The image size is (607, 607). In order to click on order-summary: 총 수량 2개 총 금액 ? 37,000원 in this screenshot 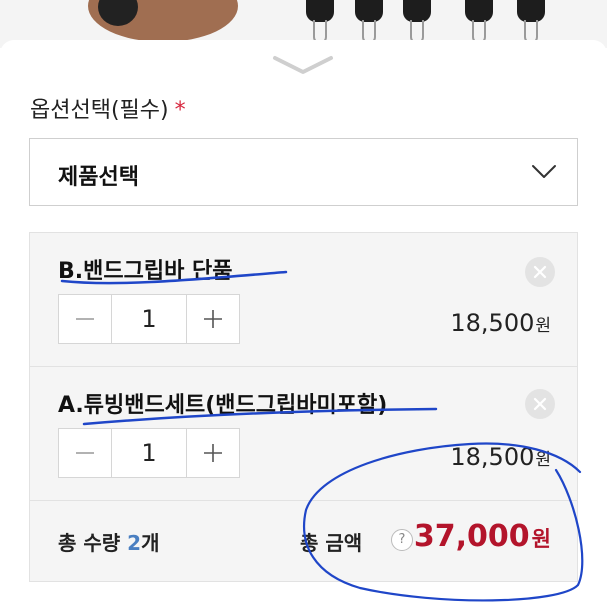, I will do `click(303, 541)`.